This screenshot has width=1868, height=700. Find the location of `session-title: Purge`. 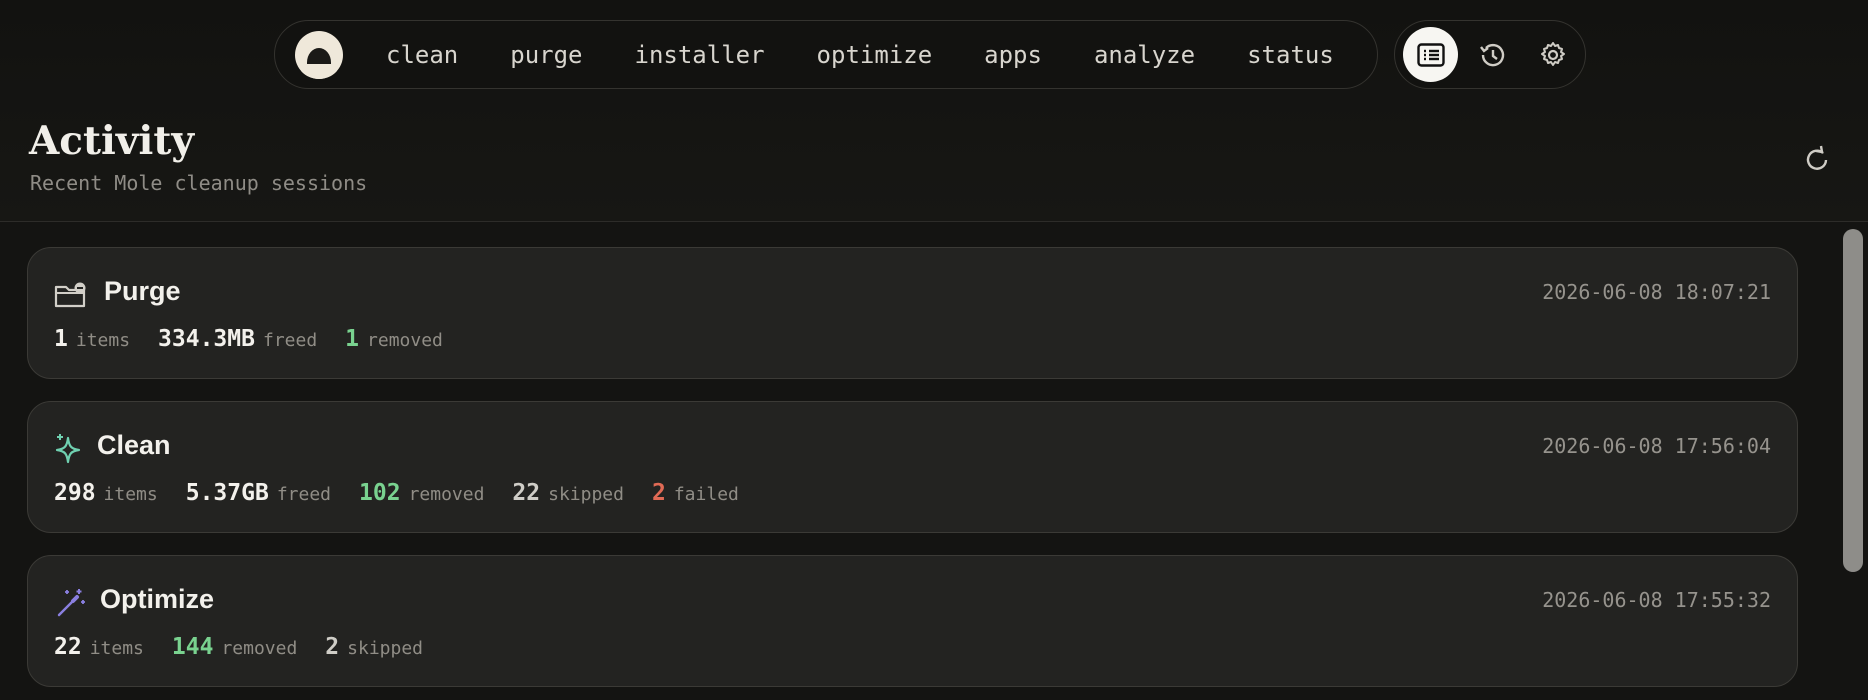

session-title: Purge is located at coordinates (142, 291).